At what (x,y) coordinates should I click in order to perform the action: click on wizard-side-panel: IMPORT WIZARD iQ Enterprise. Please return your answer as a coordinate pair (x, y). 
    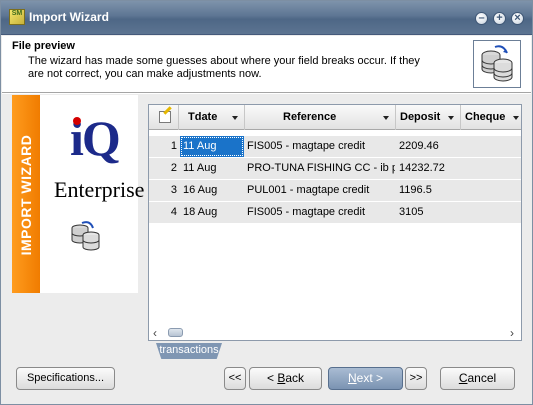
    Looking at the image, I should click on (78, 194).